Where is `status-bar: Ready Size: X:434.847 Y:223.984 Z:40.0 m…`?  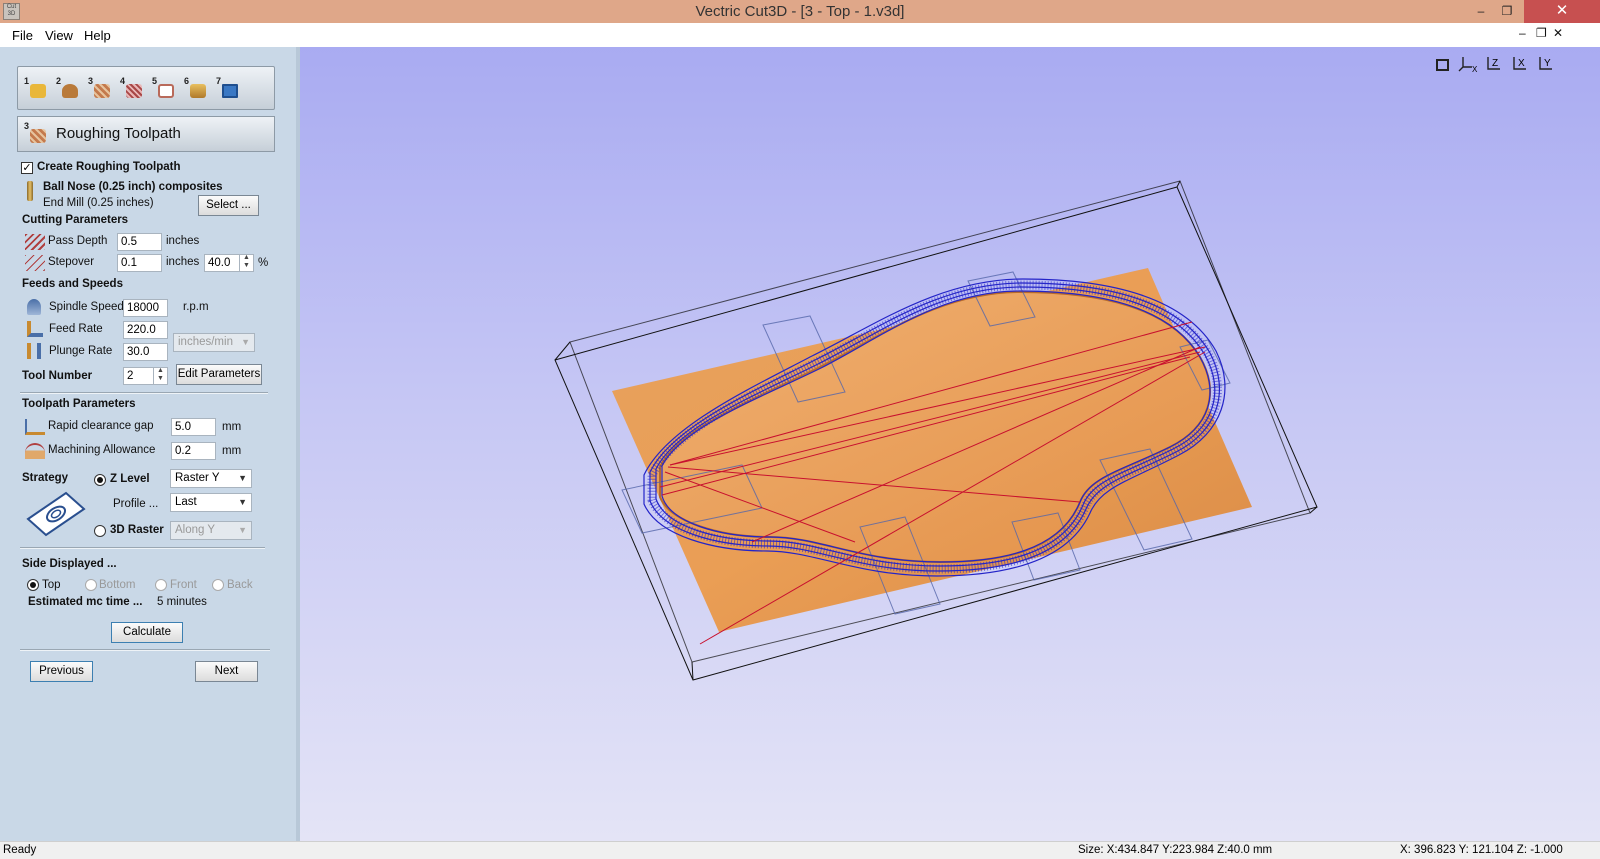 status-bar: Ready Size: X:434.847 Y:223.984 Z:40.0 m… is located at coordinates (800, 850).